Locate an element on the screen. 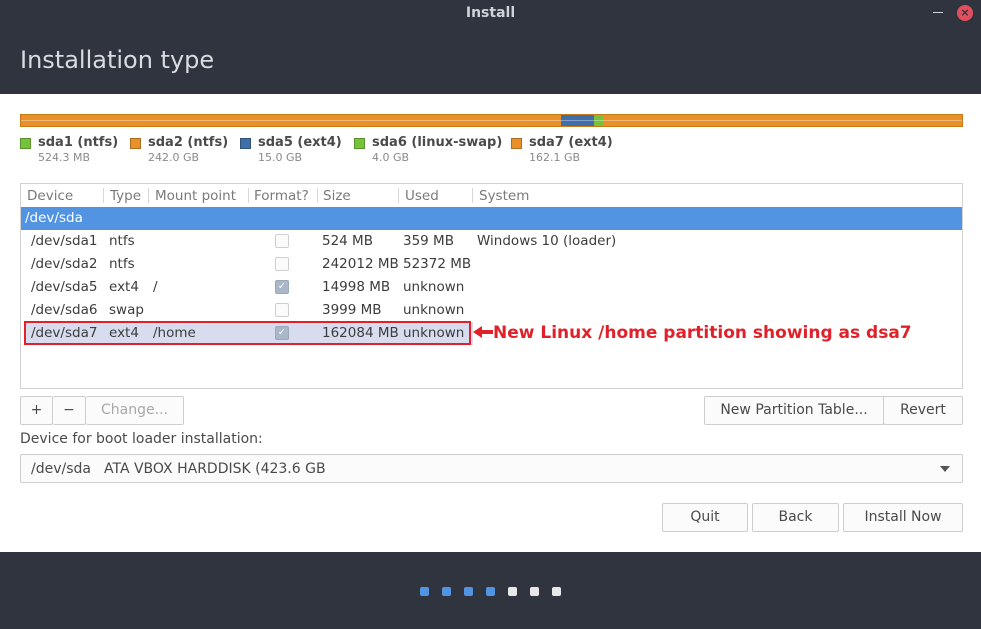 This screenshot has height=629, width=981. quit-button: Quit is located at coordinates (705, 517).